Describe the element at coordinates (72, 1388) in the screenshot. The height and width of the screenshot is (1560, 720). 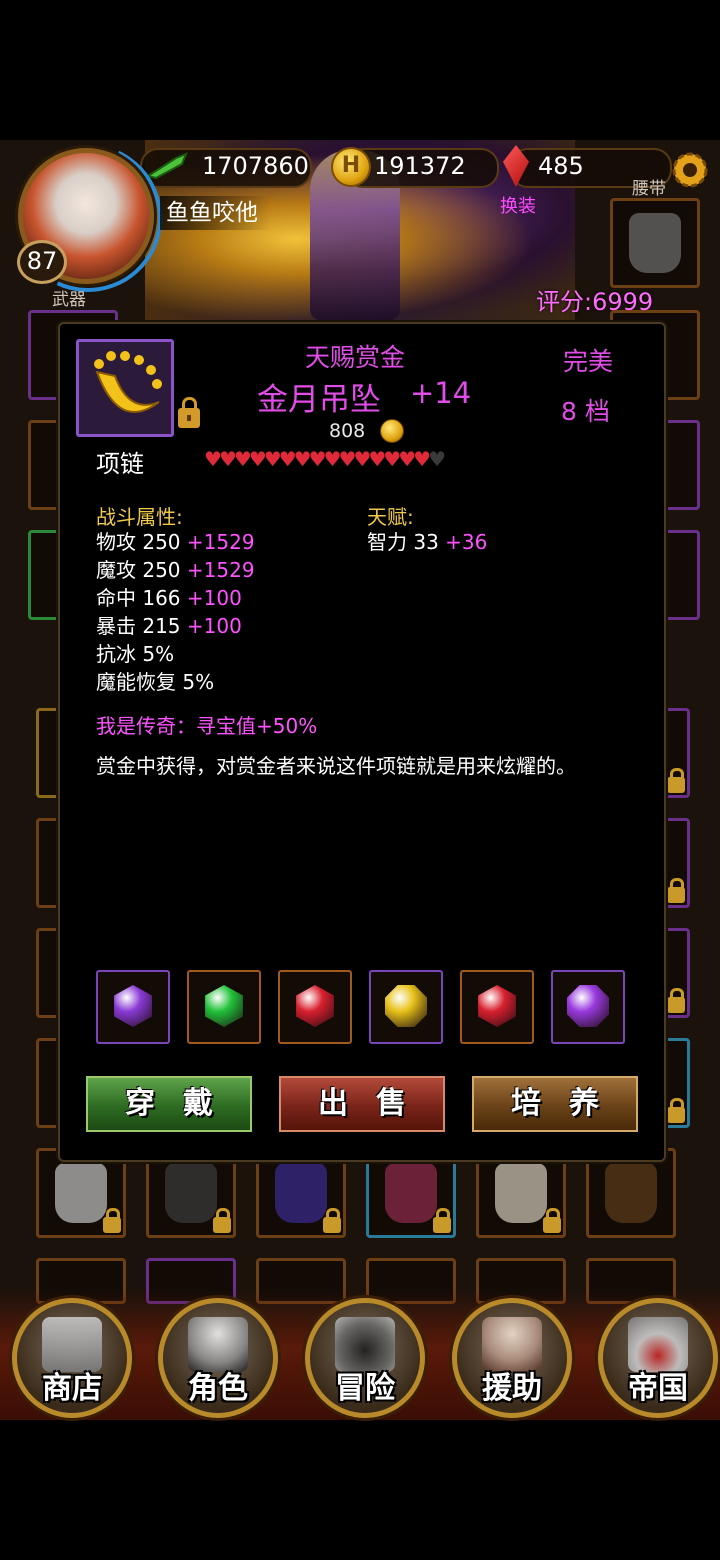
I see `nav-shop-label: 商店` at that location.